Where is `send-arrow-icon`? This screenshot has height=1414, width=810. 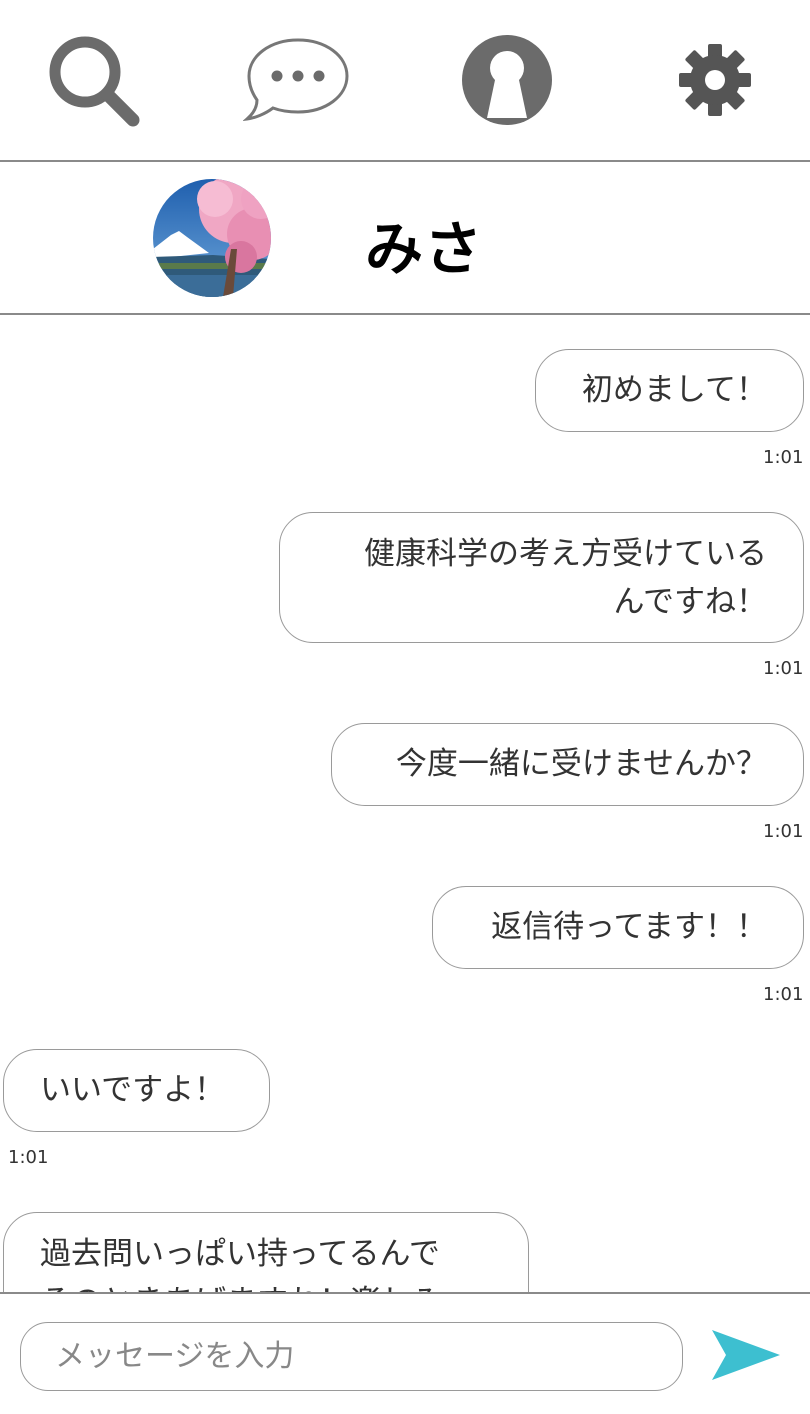 send-arrow-icon is located at coordinates (746, 1355).